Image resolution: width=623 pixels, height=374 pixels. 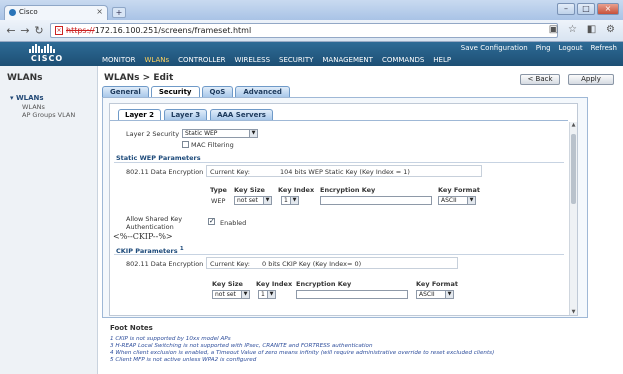 What do you see at coordinates (403, 60) in the screenshot?
I see `menu-commands: COMMANDS` at bounding box center [403, 60].